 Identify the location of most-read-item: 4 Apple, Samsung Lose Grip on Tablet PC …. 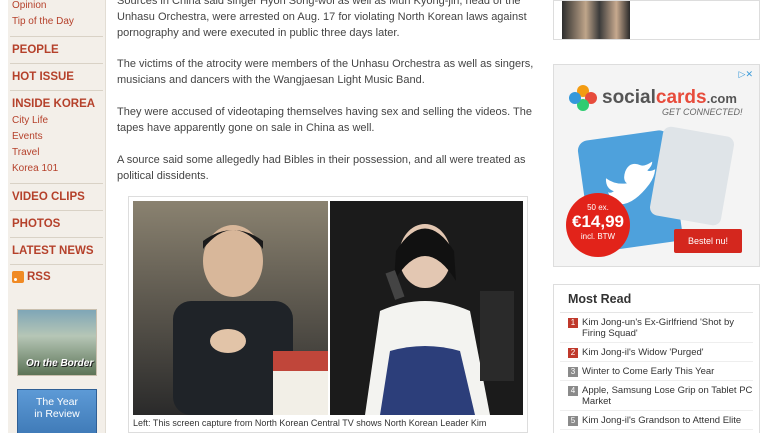
(656, 396).